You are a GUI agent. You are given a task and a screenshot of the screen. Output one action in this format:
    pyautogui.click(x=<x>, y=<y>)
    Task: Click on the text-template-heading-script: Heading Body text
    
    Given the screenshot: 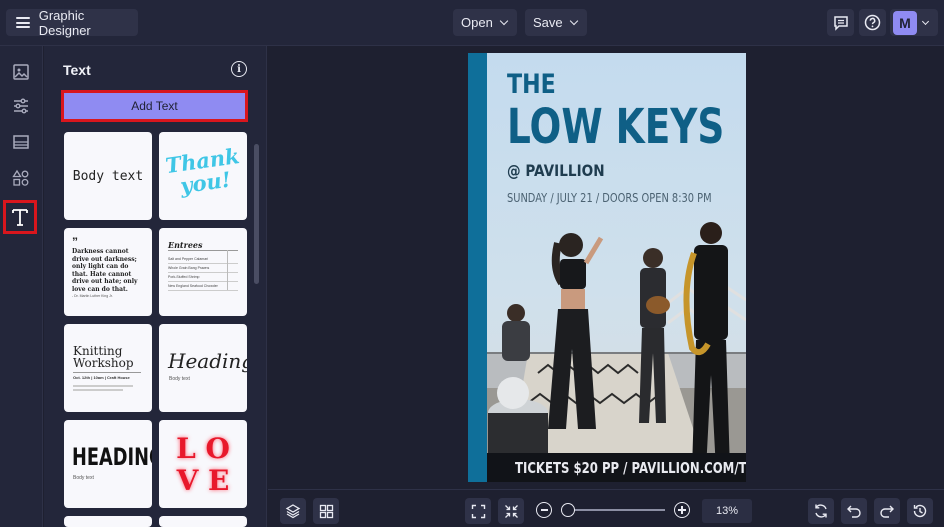 What is the action you would take?
    pyautogui.click(x=203, y=368)
    